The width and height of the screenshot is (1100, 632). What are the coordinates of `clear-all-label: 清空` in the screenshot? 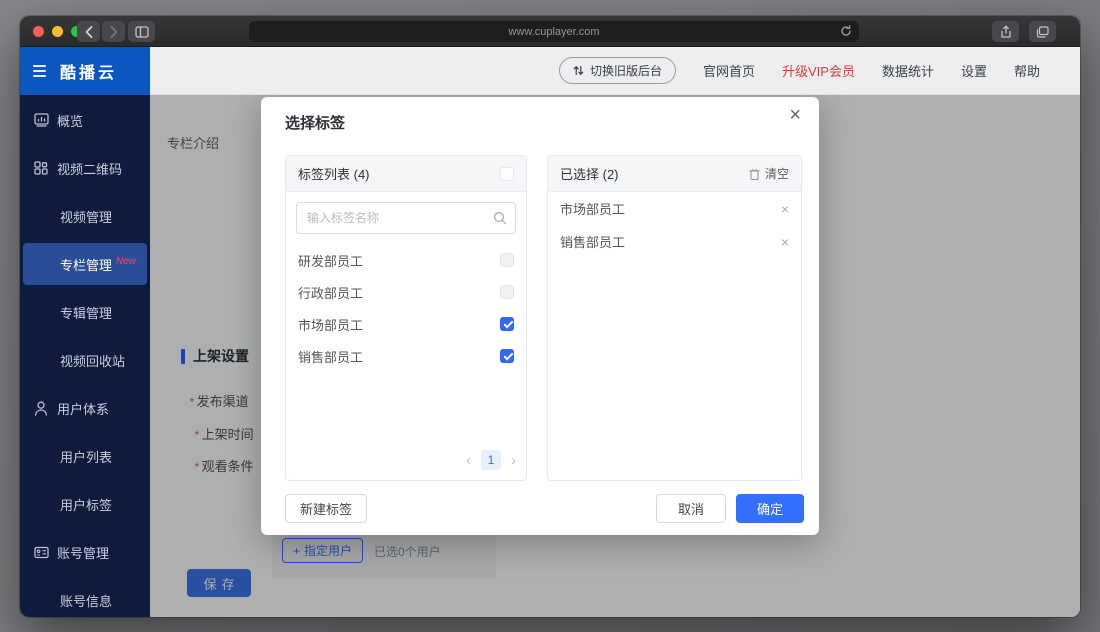 It's located at (776, 174).